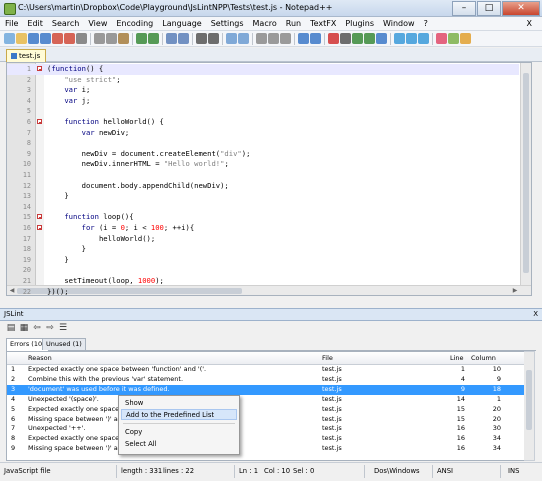 The width and height of the screenshot is (542, 481). What do you see at coordinates (263, 133) in the screenshot?
I see `code-line: 7 var newDiv;` at bounding box center [263, 133].